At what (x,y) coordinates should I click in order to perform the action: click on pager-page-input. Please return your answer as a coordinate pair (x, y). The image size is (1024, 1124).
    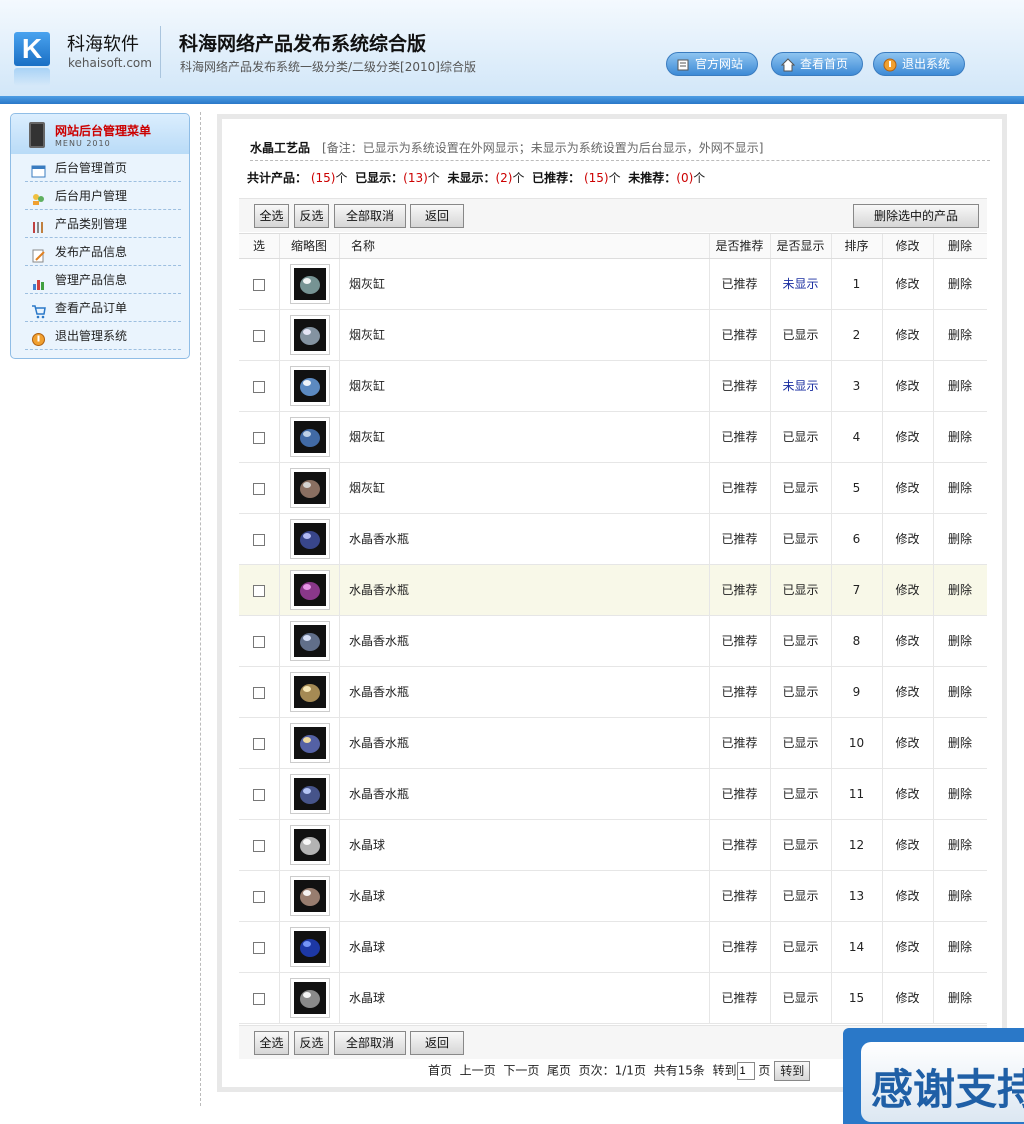
    Looking at the image, I should click on (745, 1071).